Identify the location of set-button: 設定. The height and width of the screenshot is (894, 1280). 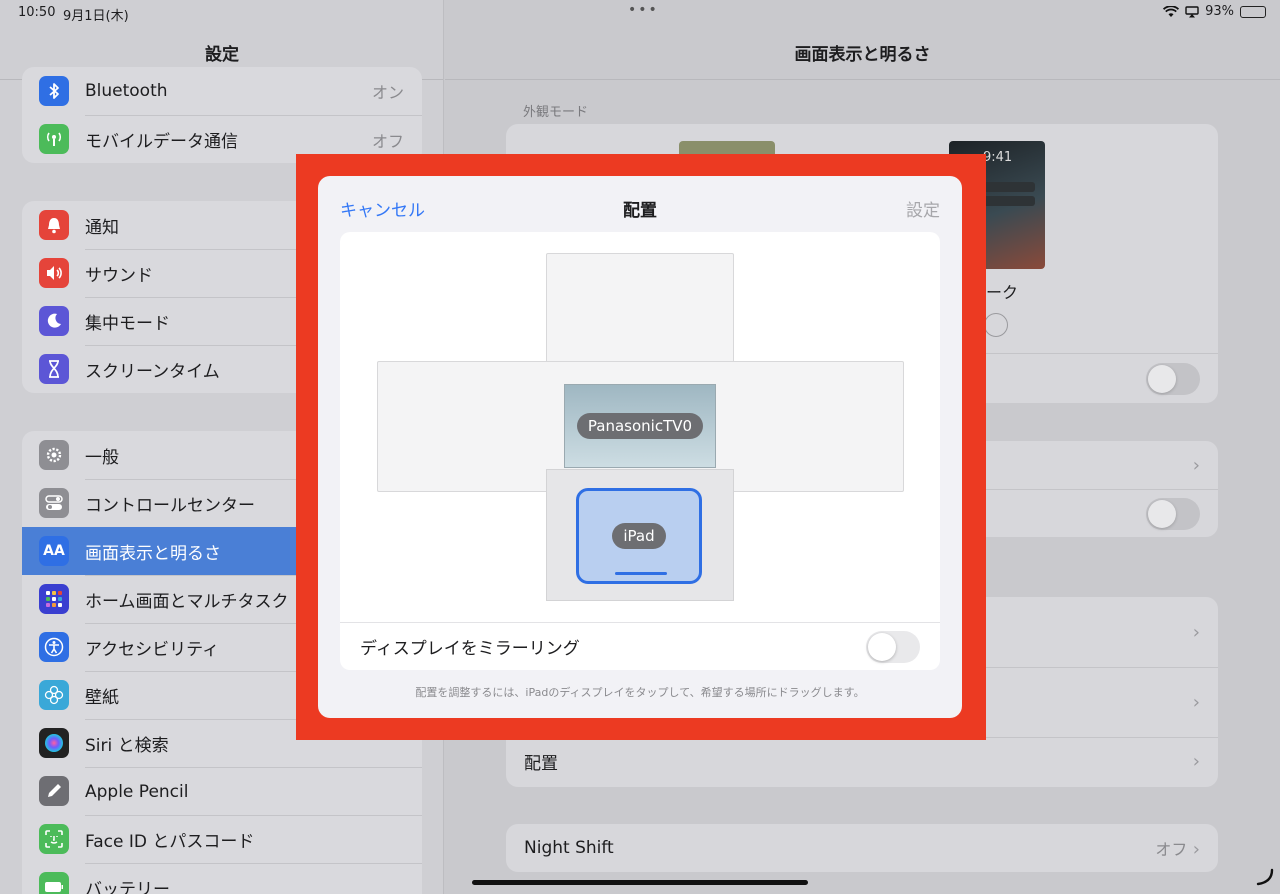
(923, 208).